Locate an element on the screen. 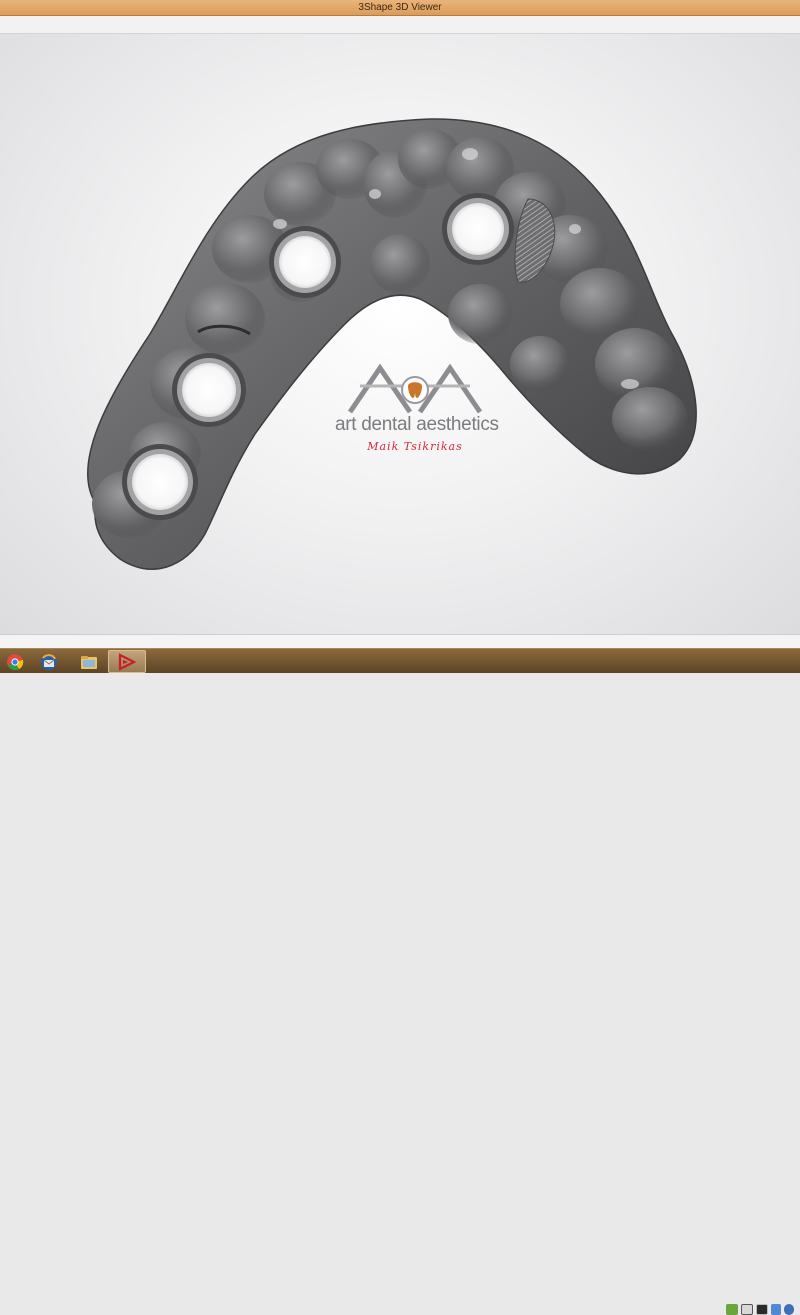  title-bar: 3Shape 3D Viewer is located at coordinates (400, 8).